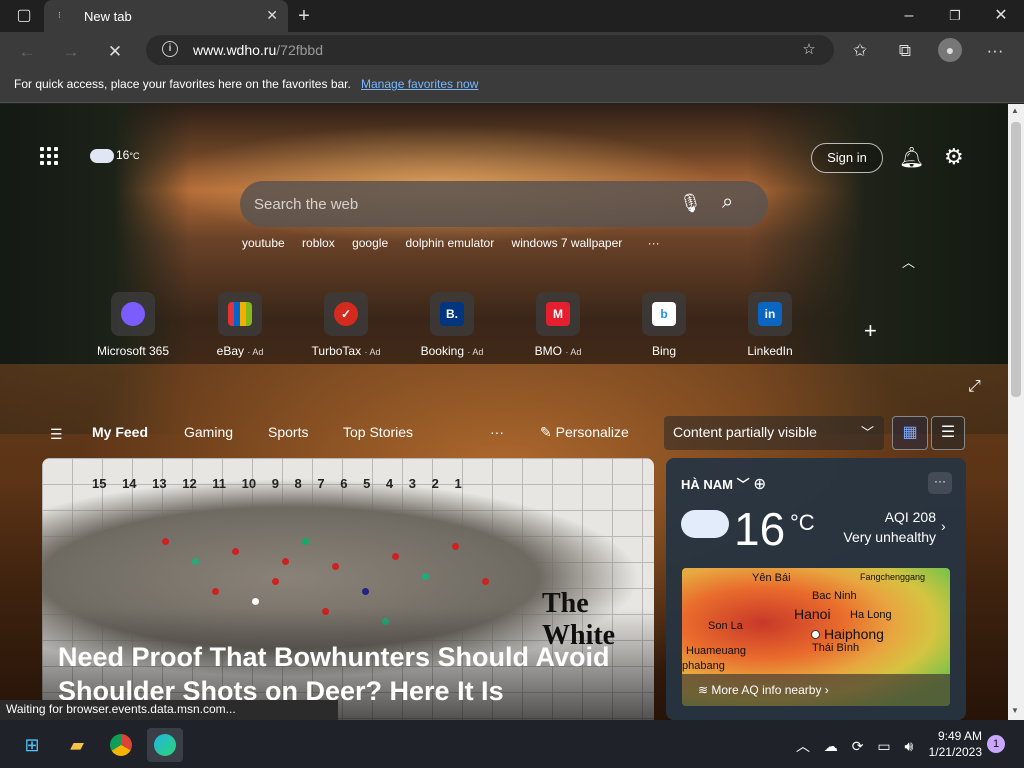 This screenshot has height=768, width=1024. I want to click on new-tab-icon: +, so click(304, 16).